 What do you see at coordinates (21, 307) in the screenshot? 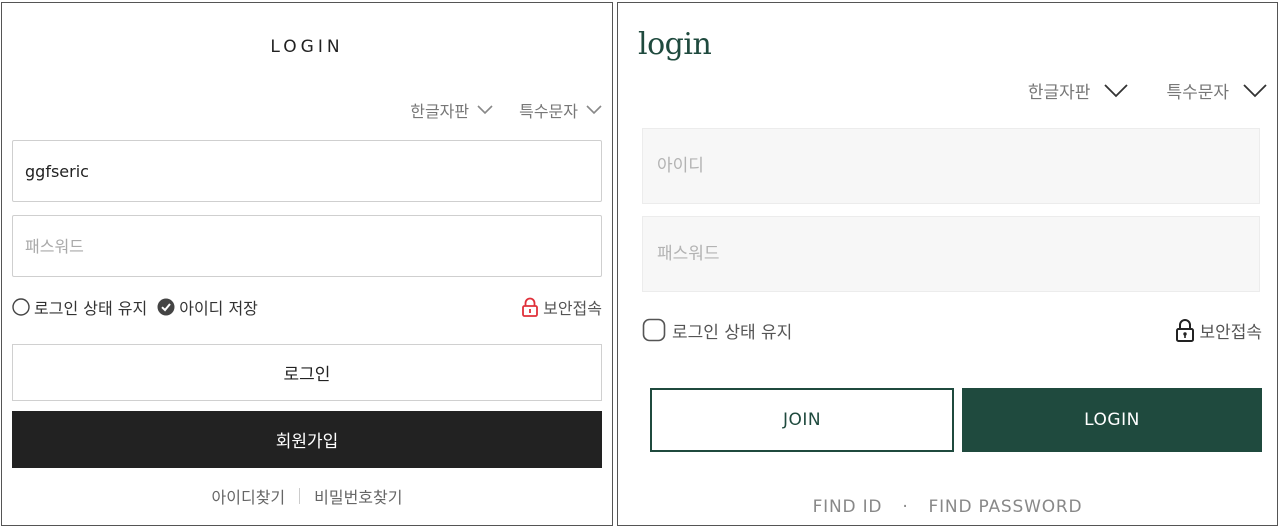
I see `radio-unchecked-icon` at bounding box center [21, 307].